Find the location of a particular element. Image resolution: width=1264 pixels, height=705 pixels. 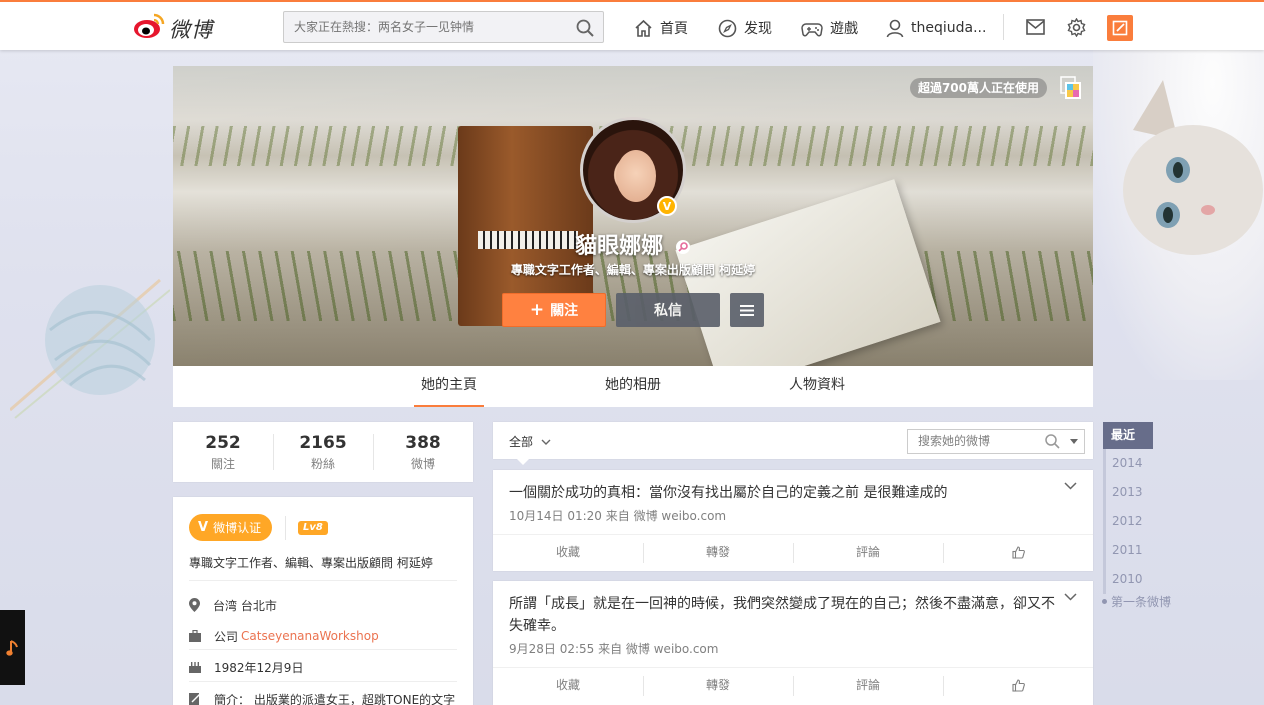

tab-album: 她的相册 is located at coordinates (633, 386).